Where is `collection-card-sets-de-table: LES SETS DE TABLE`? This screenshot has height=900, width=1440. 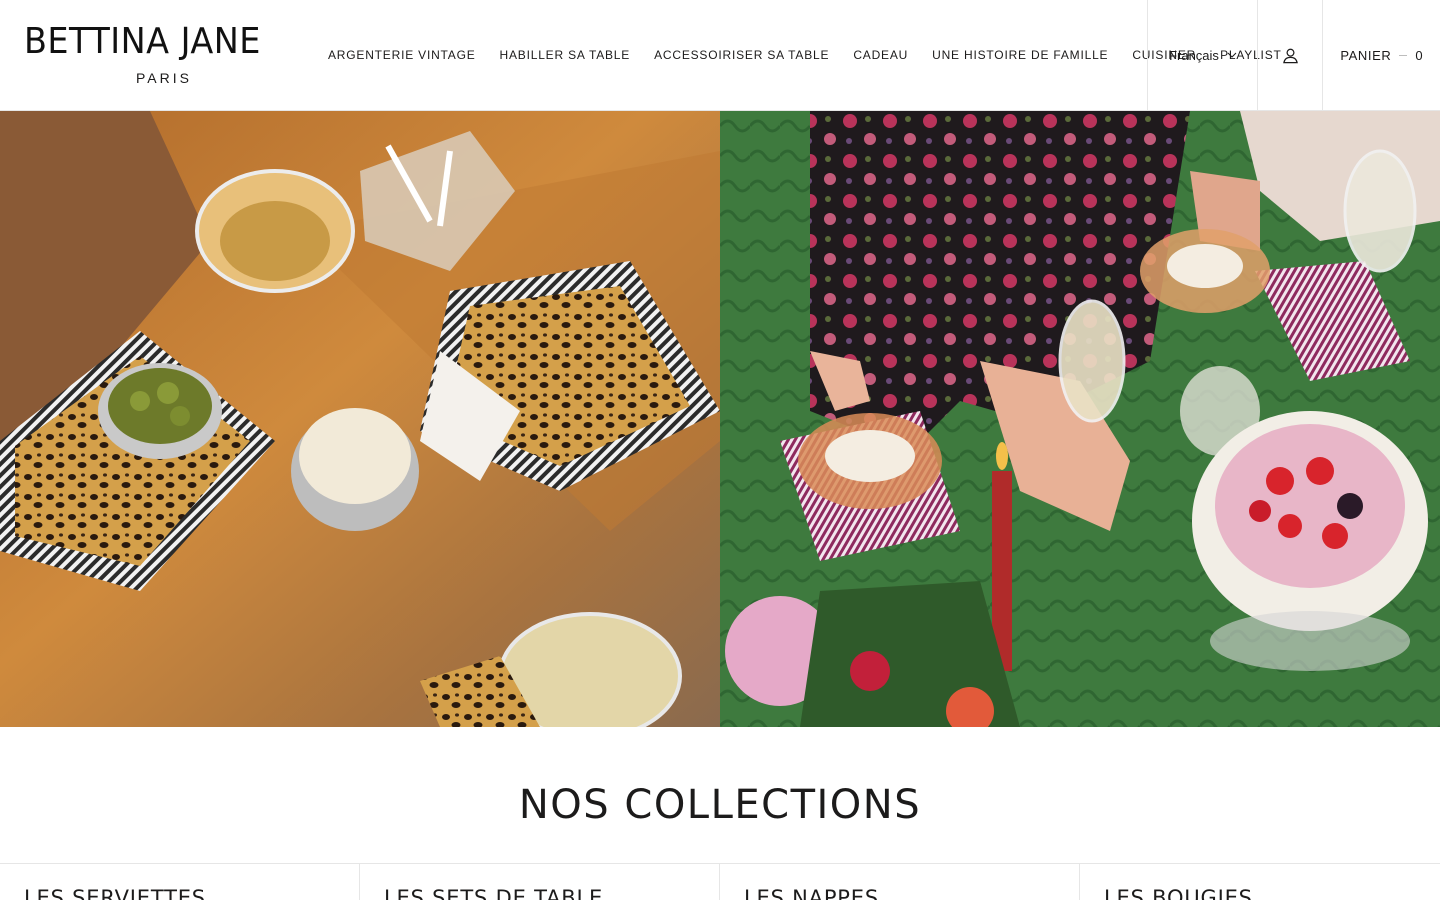 collection-card-sets-de-table: LES SETS DE TABLE is located at coordinates (540, 882).